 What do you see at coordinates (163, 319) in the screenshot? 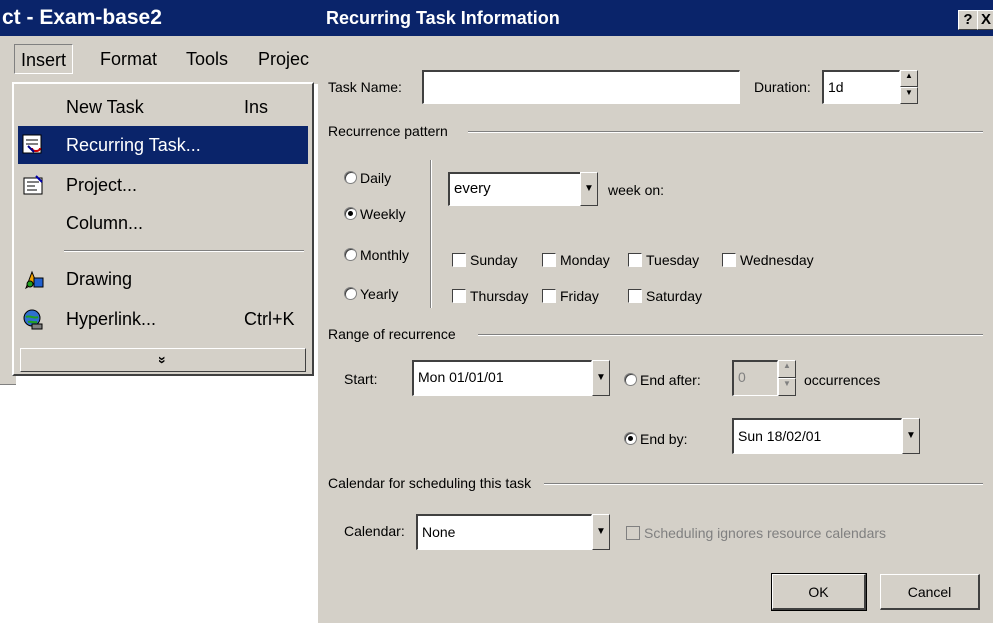
I see `menu-item-hyperlink: Hyperlink... Ctrl+K` at bounding box center [163, 319].